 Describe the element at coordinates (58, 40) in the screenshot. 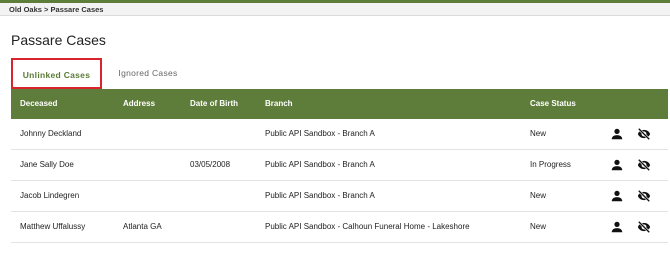

I see `page-title: Passare Cases` at that location.